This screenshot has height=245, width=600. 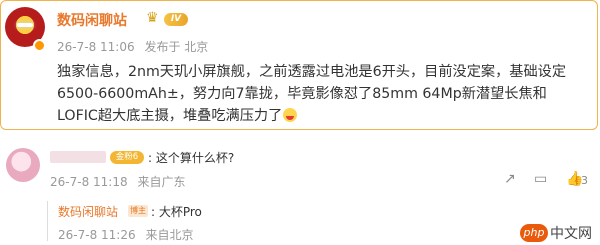 I want to click on comment-text: : 这个算什么杯?, so click(x=191, y=158).